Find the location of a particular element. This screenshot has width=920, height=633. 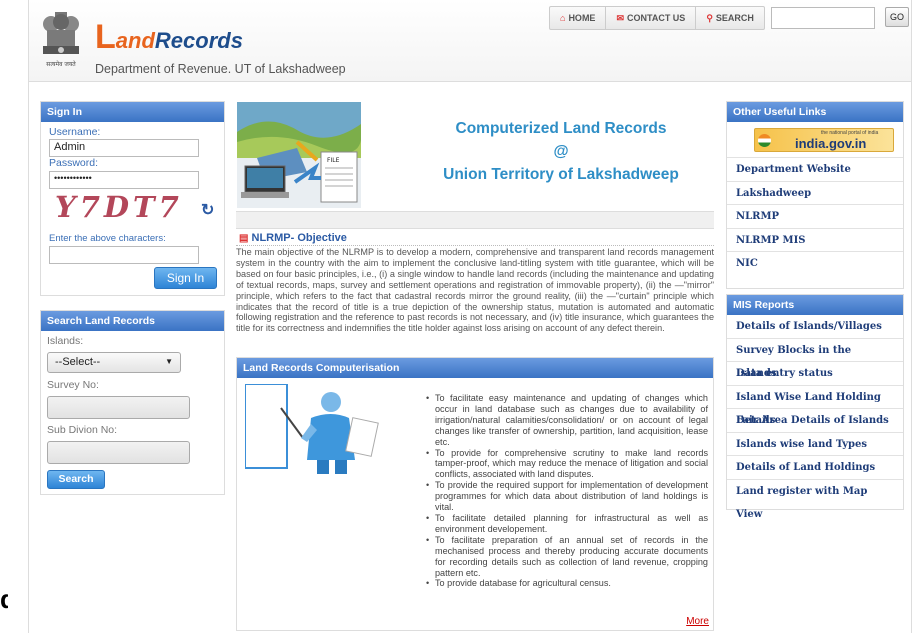

survey-no-field is located at coordinates (118, 407).